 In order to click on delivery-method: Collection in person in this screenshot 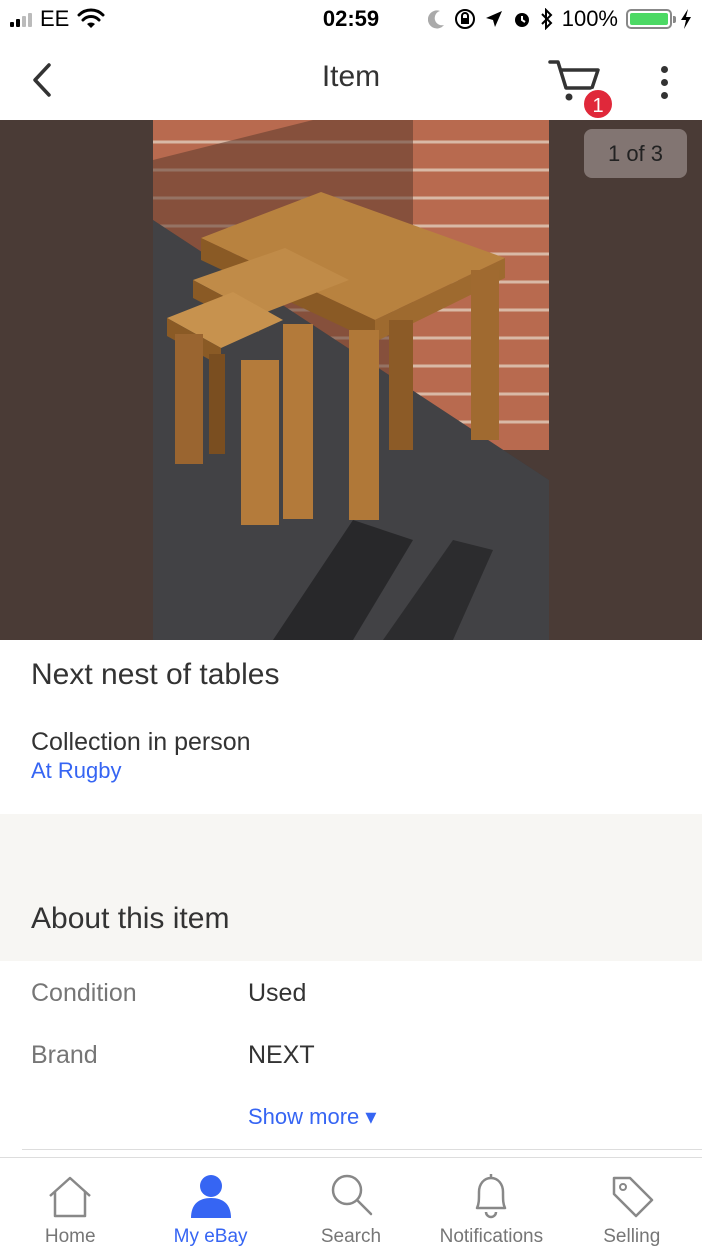, I will do `click(141, 742)`.